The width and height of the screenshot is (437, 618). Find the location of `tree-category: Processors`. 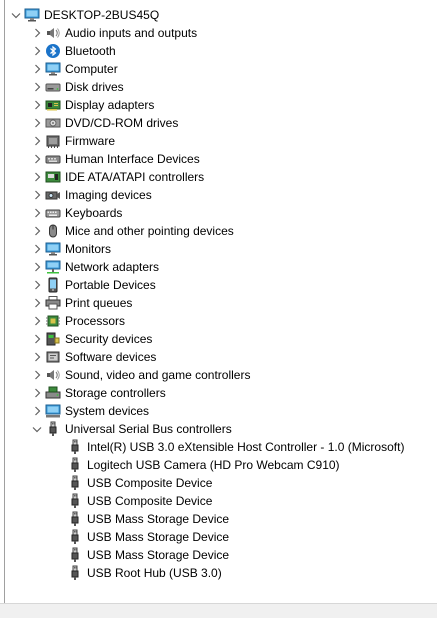

tree-category: Processors is located at coordinates (77, 321).